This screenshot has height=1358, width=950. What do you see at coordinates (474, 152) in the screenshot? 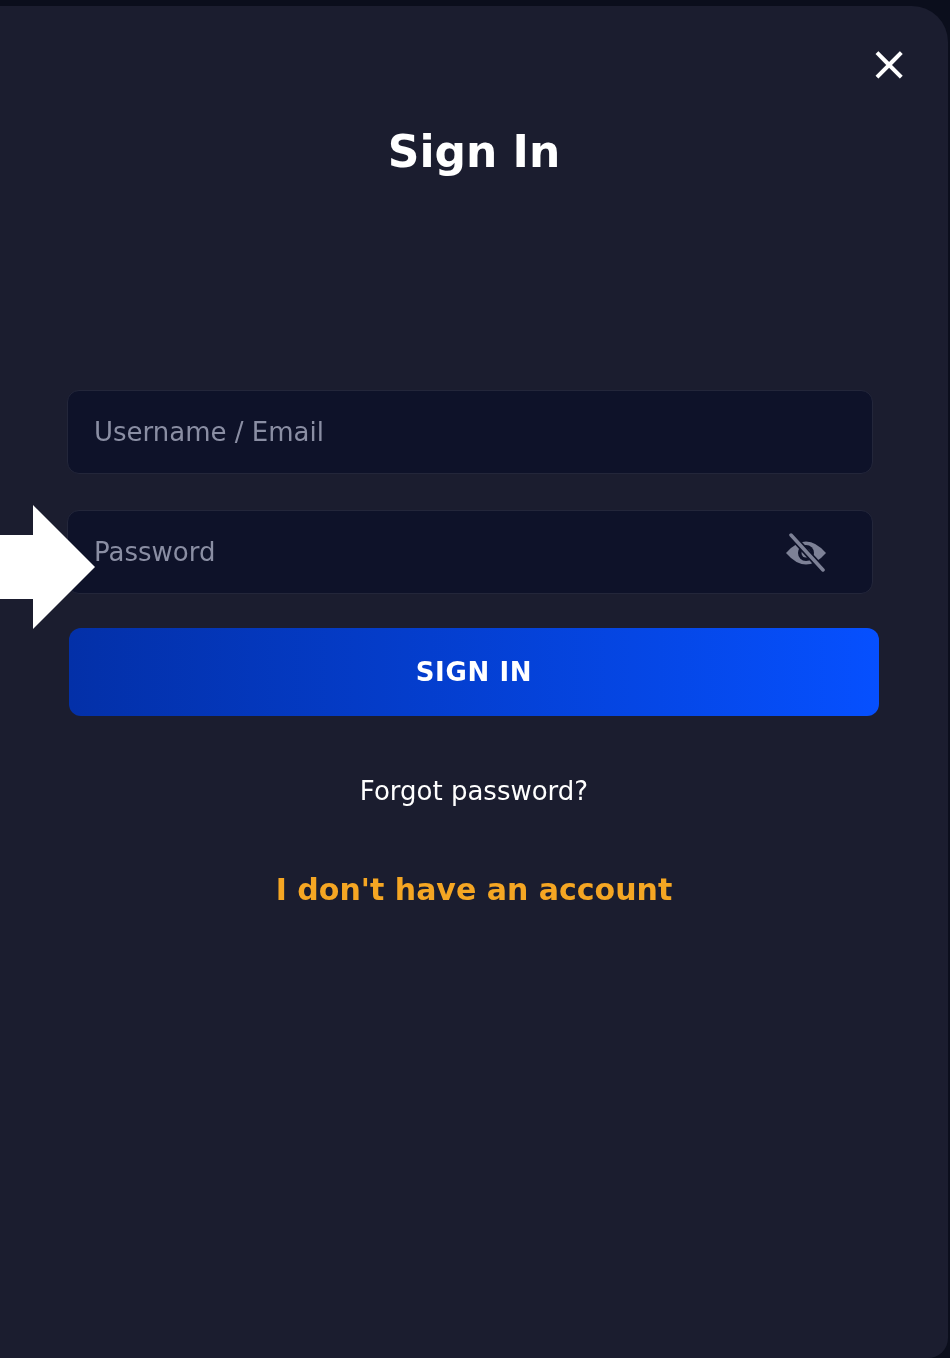
I see `dialog-title: Sign In` at bounding box center [474, 152].